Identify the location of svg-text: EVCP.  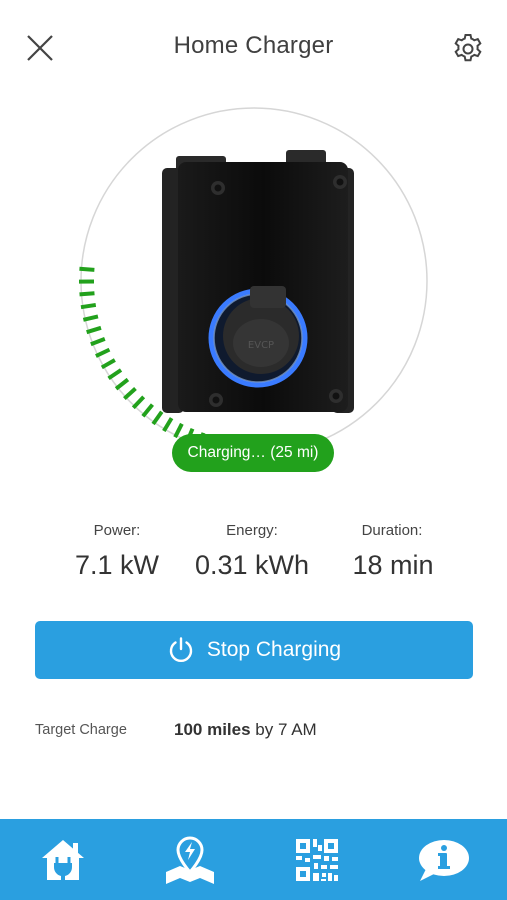
(261, 345).